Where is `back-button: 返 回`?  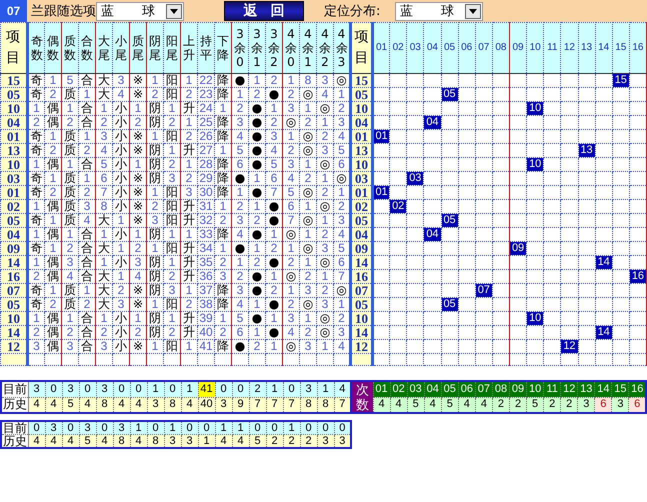
back-button: 返 回 is located at coordinates (264, 11).